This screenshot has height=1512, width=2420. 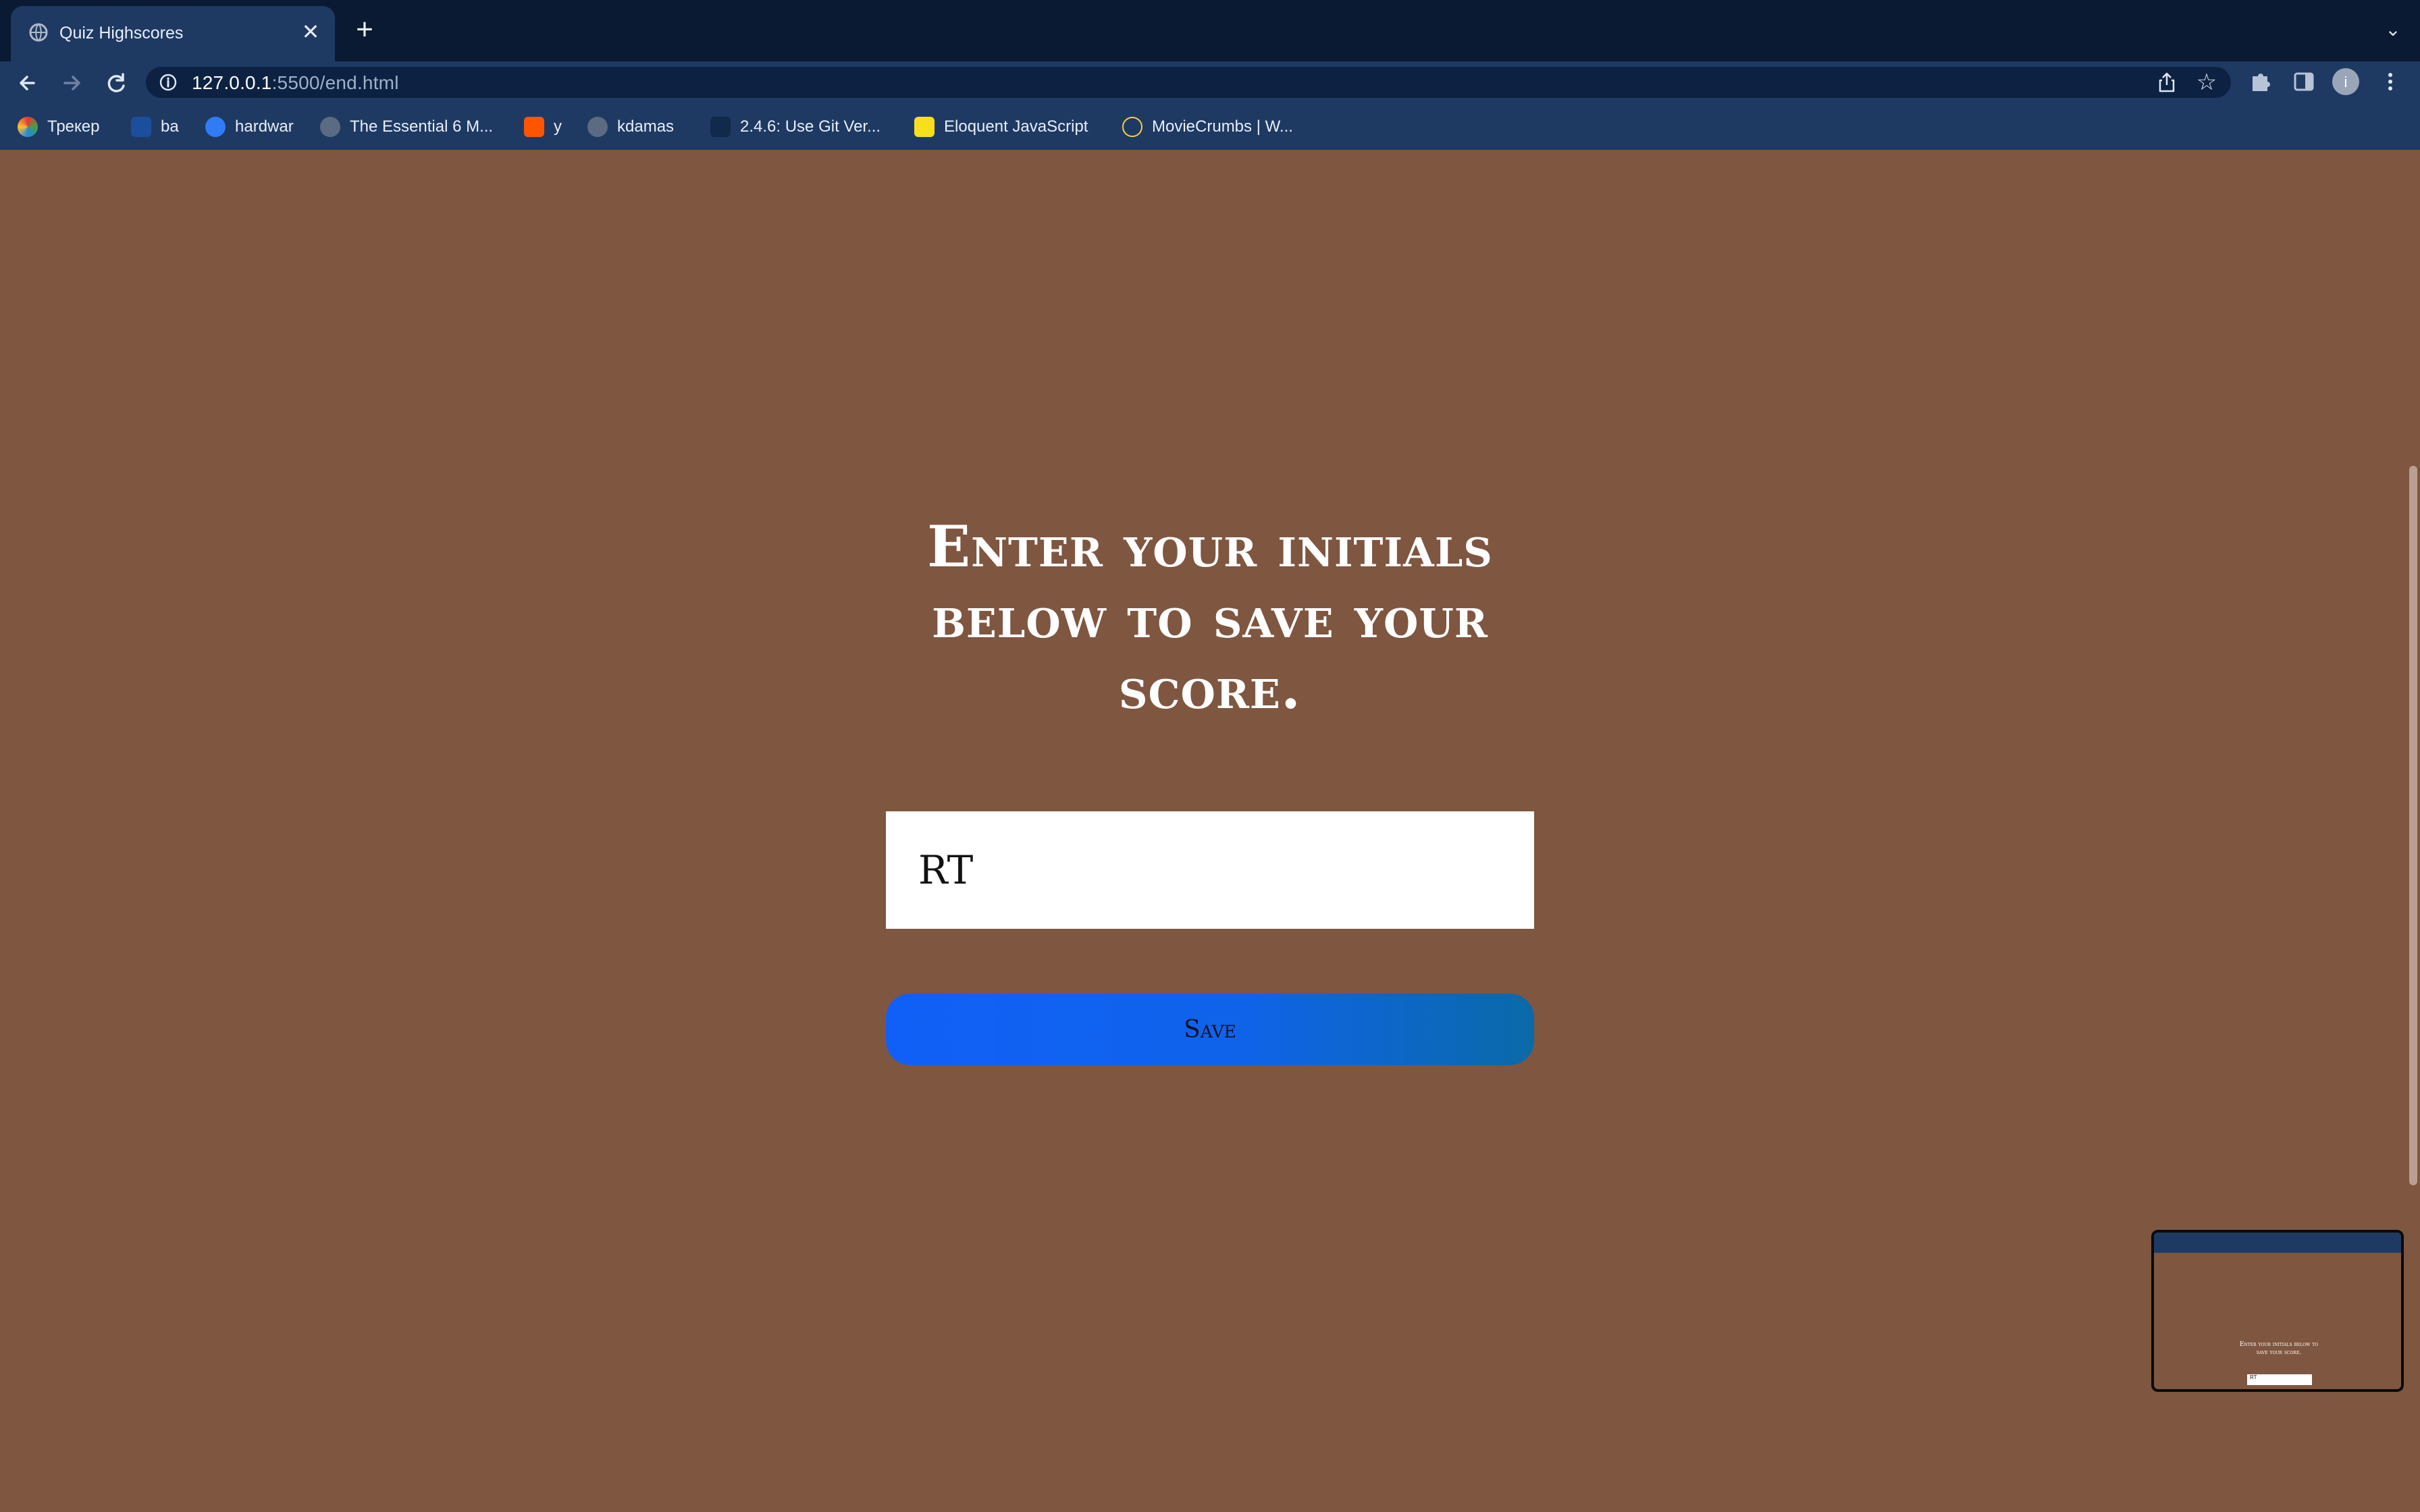 I want to click on uci-icon, so click(x=141, y=127).